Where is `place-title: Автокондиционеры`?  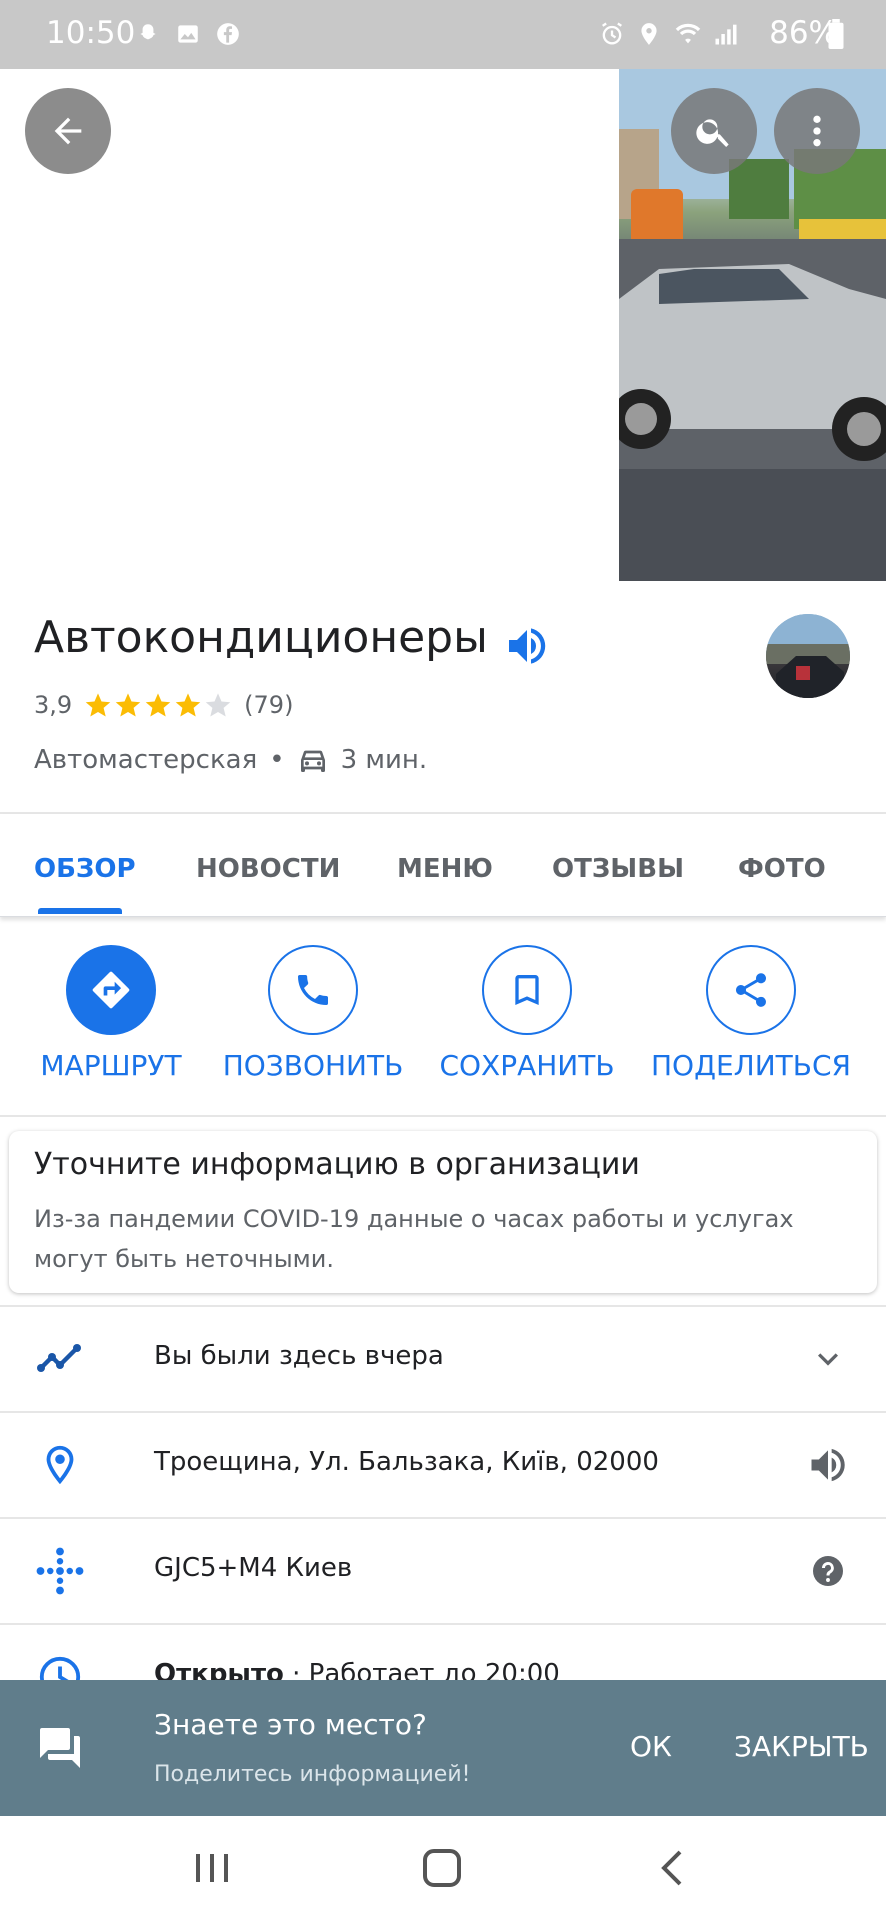
place-title: Автокондиционеры is located at coordinates (261, 637).